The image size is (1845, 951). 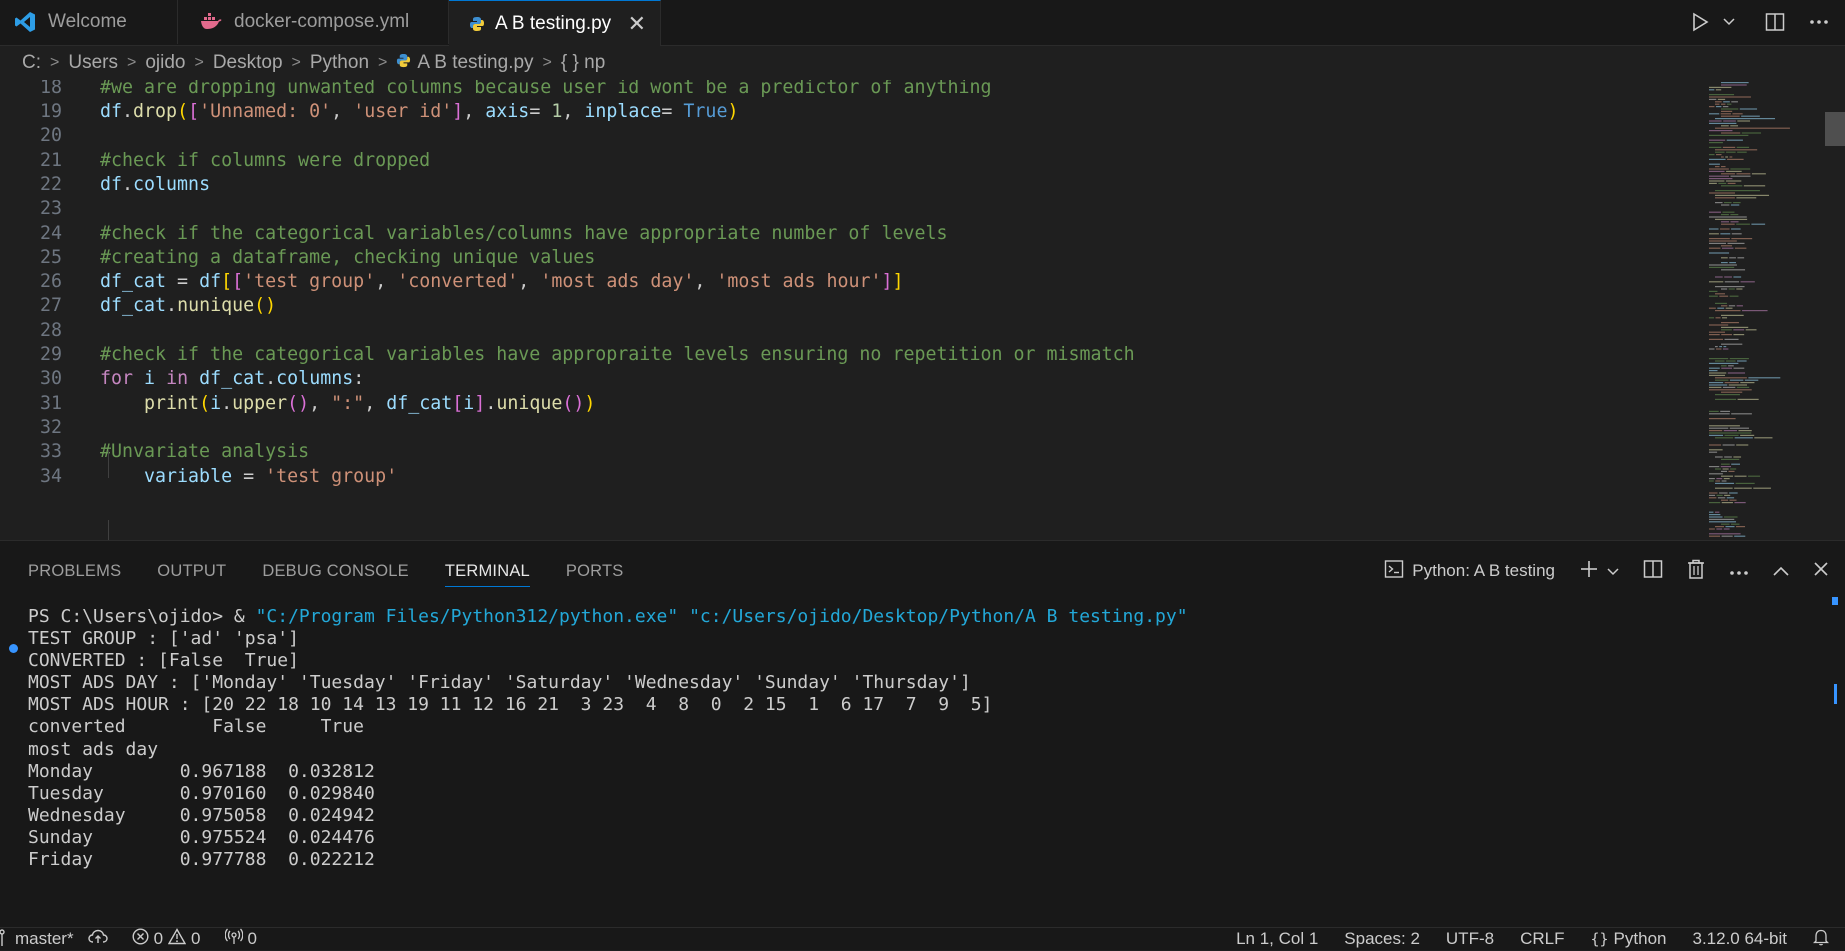 What do you see at coordinates (1739, 939) in the screenshot?
I see `python-interpreter: 3.12.0 64-bit` at bounding box center [1739, 939].